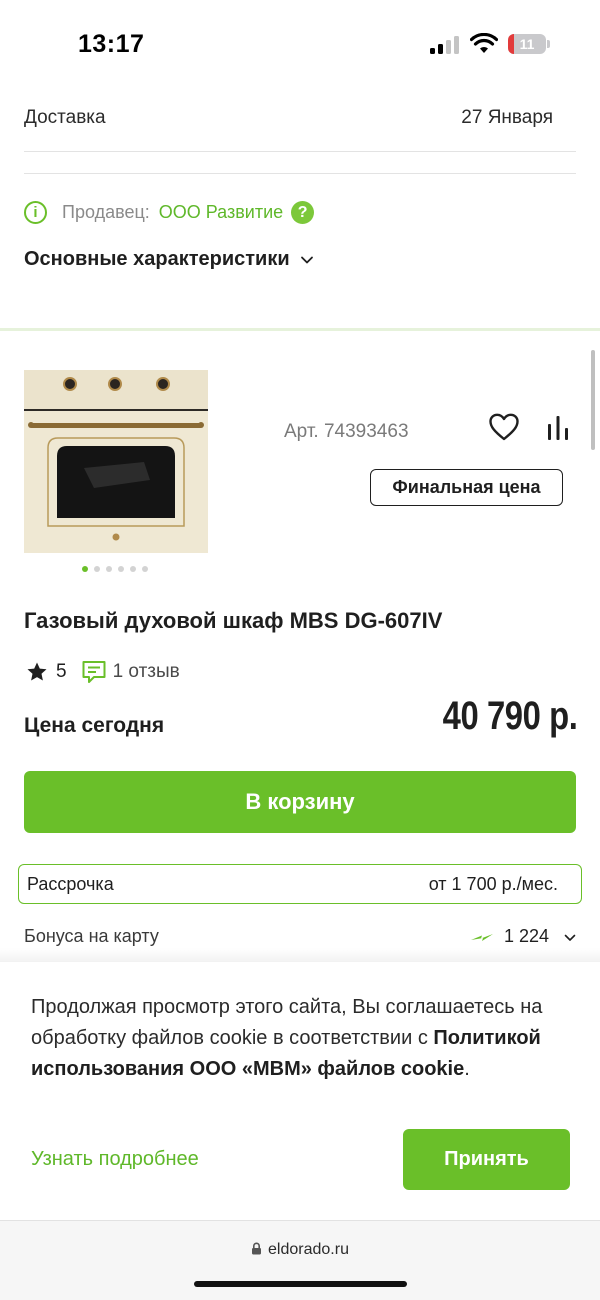 This screenshot has width=600, height=1300. Describe the element at coordinates (94, 672) in the screenshot. I see `review-icon` at that location.